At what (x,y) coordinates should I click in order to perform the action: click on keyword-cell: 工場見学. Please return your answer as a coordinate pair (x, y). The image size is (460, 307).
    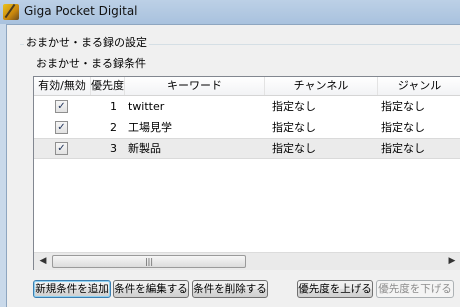
    Looking at the image, I should click on (150, 127).